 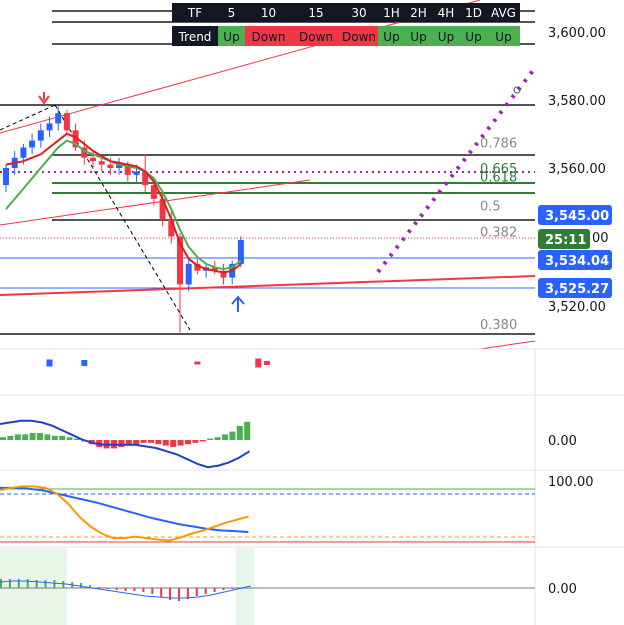 I want to click on macd-line, so click(x=125, y=444).